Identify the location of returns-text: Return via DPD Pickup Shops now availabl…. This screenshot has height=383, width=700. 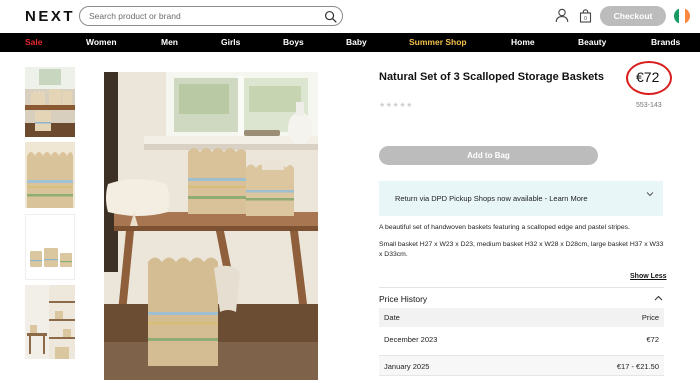
(491, 198).